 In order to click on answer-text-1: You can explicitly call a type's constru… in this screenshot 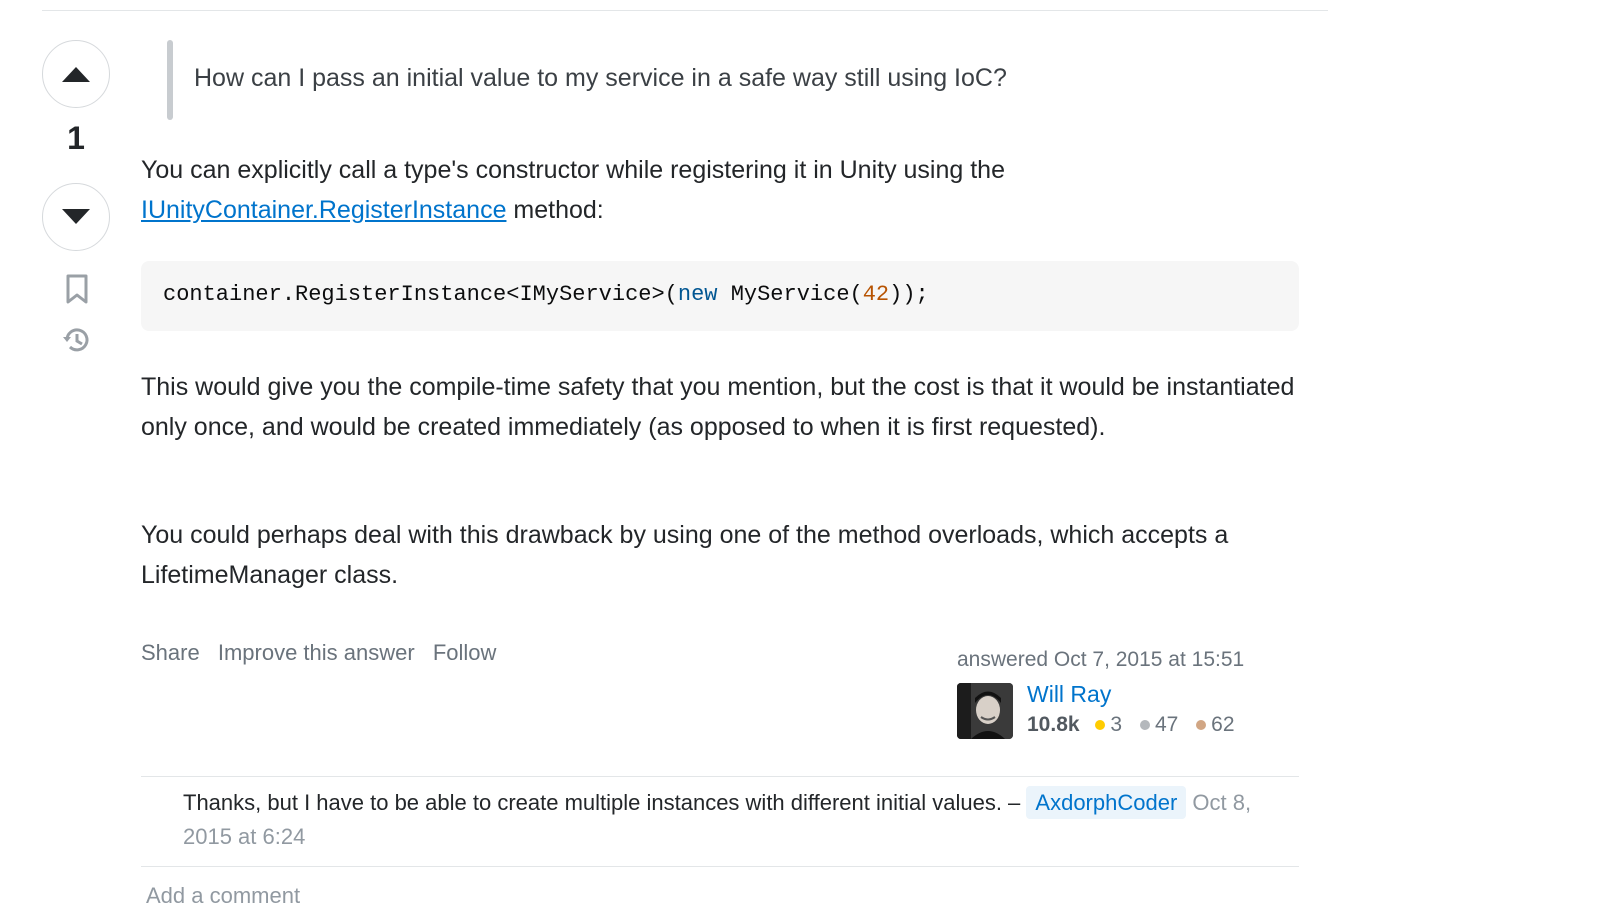, I will do `click(573, 170)`.